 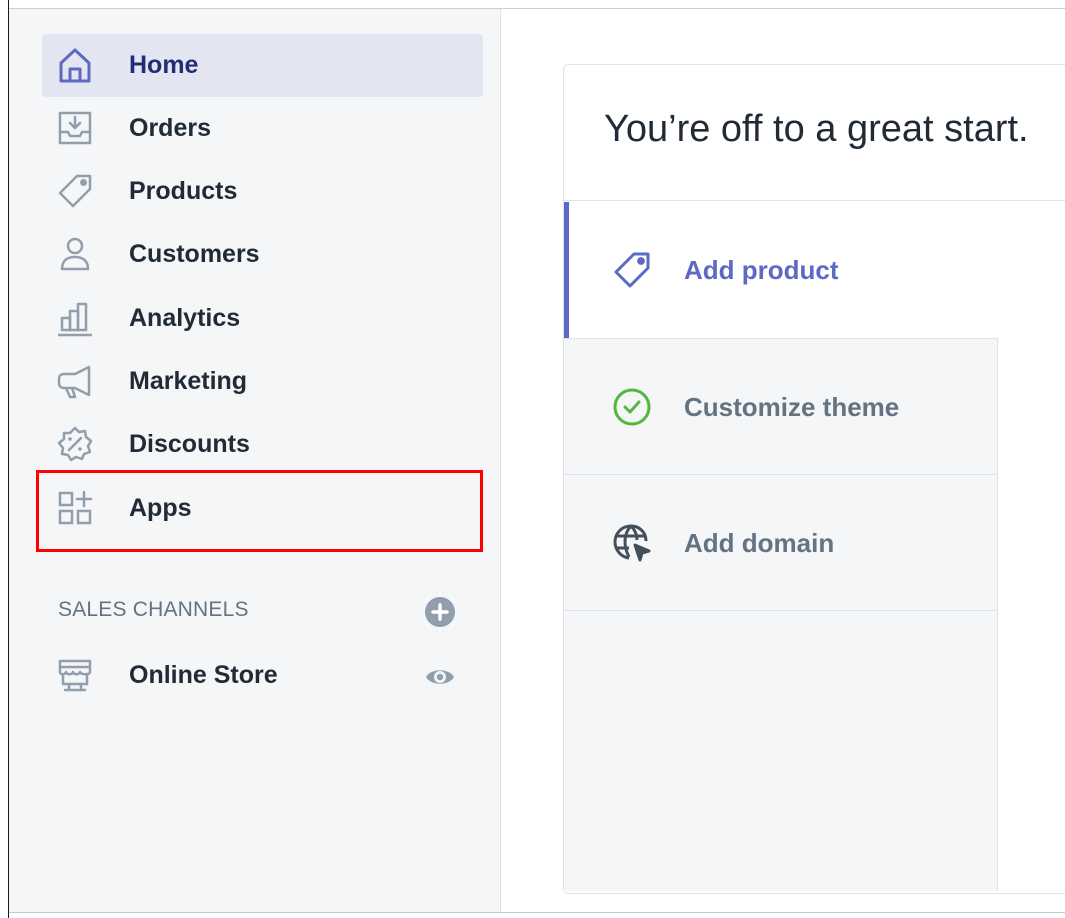 I want to click on sidebar-item-label: Online Store, so click(x=203, y=675).